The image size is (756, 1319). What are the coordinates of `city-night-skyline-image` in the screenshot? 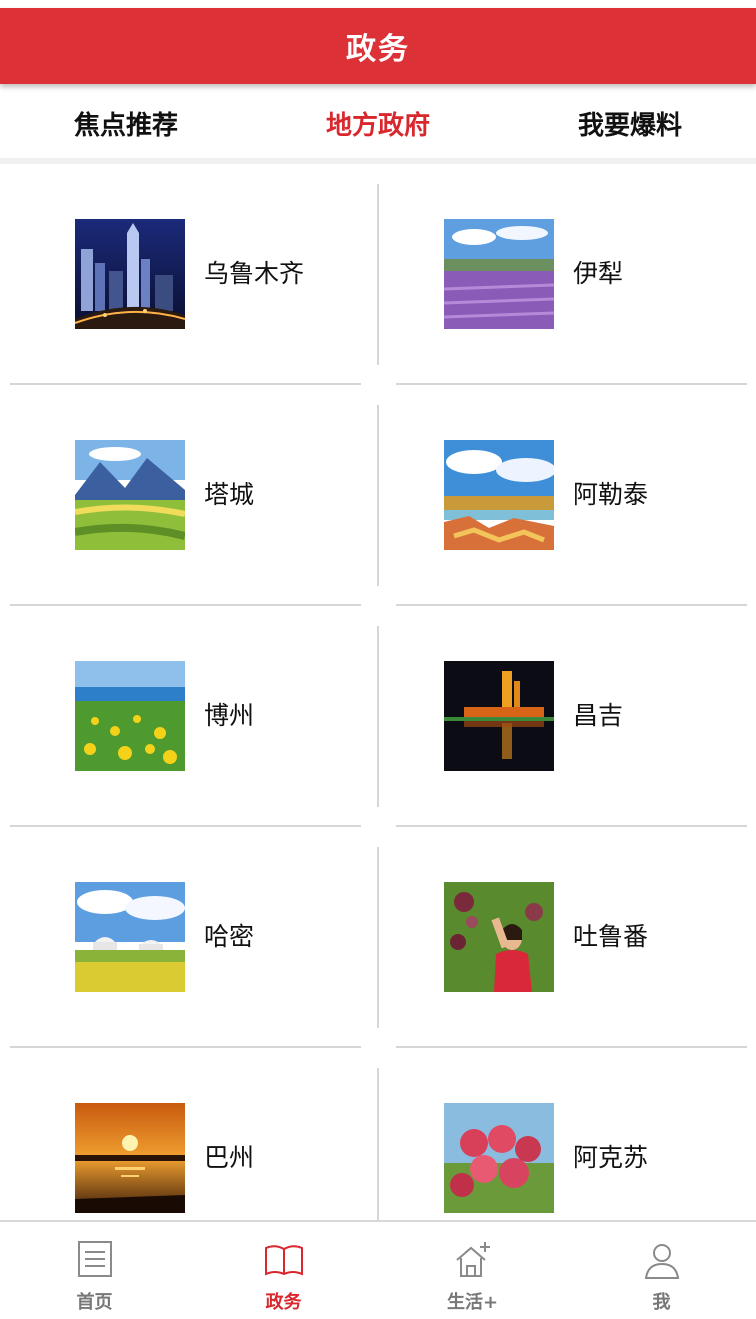 It's located at (130, 274).